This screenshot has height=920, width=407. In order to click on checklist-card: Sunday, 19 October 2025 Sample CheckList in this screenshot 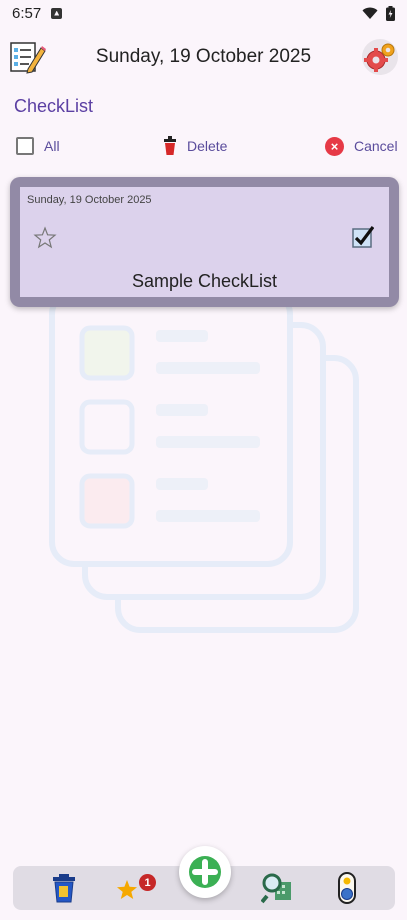, I will do `click(204, 242)`.